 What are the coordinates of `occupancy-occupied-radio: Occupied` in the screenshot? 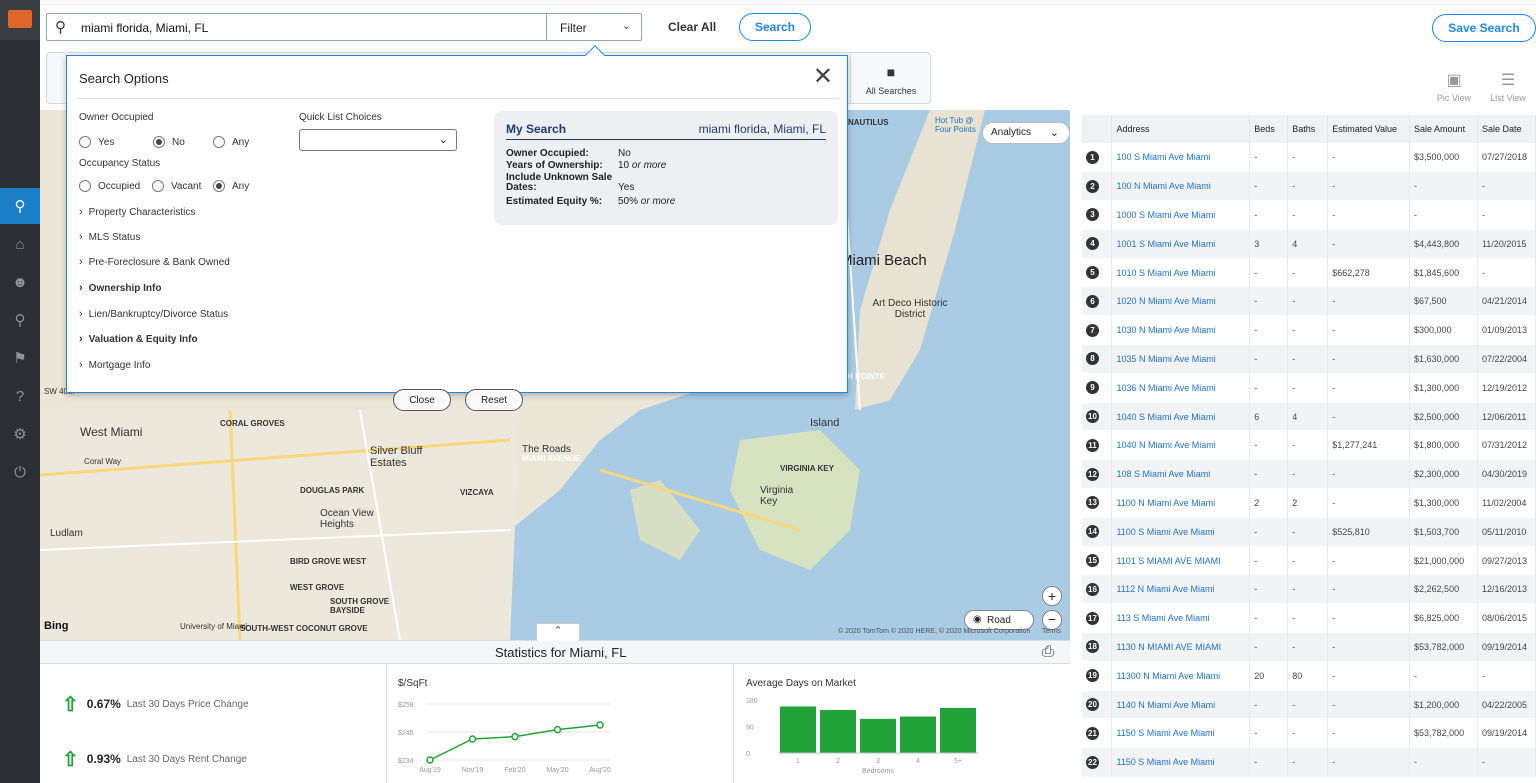 It's located at (109, 186).